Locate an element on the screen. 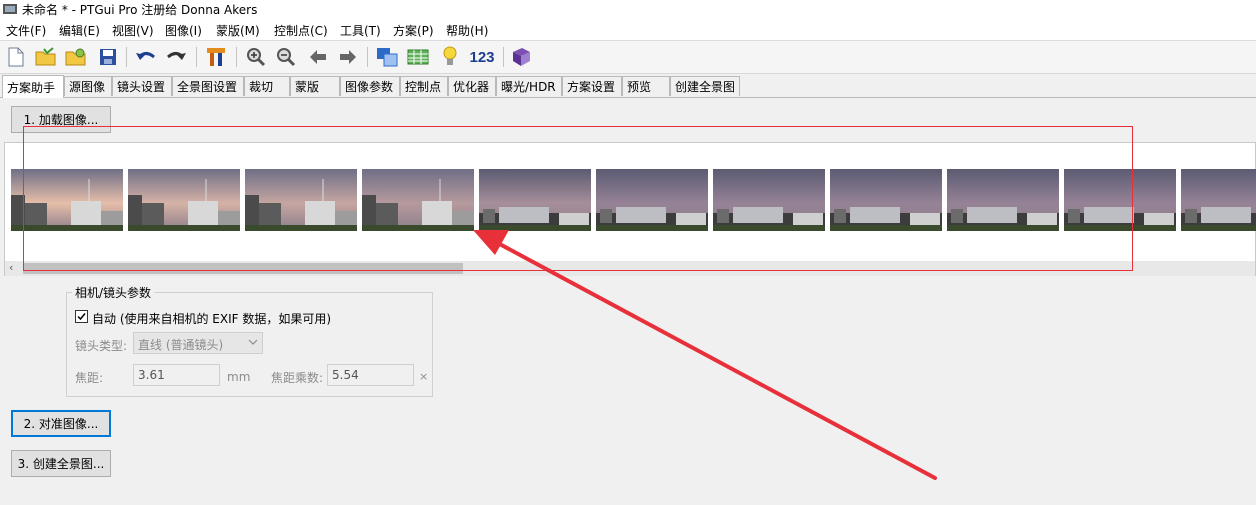  tab-label: 预览 is located at coordinates (639, 87).